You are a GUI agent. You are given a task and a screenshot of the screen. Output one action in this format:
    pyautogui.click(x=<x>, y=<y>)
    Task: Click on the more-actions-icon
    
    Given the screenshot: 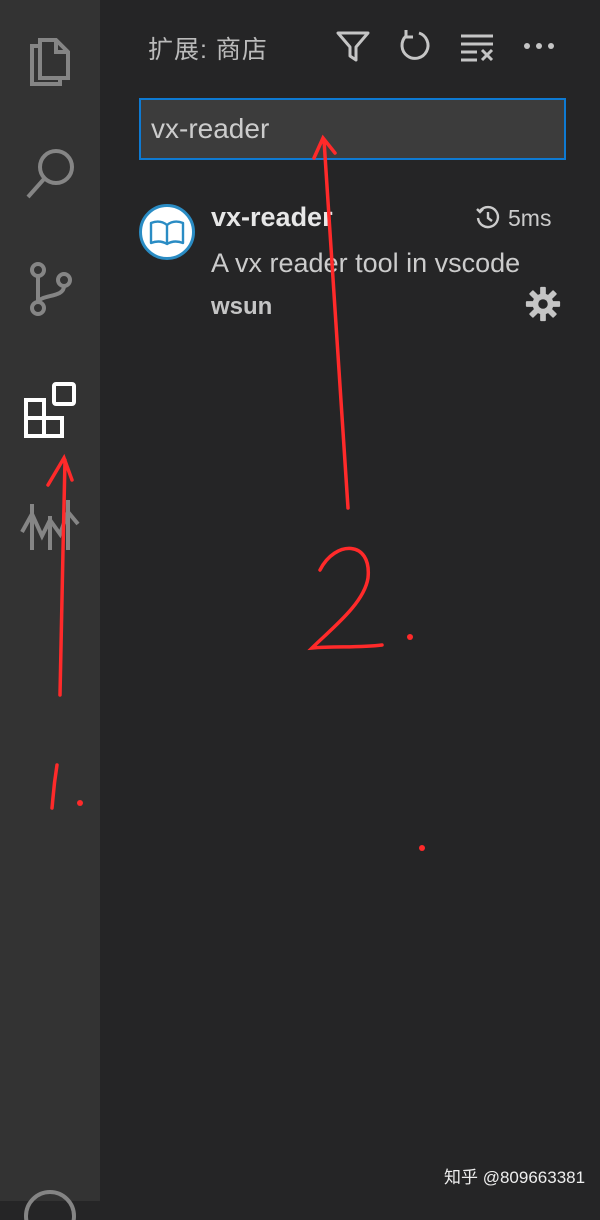 What is the action you would take?
    pyautogui.click(x=539, y=46)
    